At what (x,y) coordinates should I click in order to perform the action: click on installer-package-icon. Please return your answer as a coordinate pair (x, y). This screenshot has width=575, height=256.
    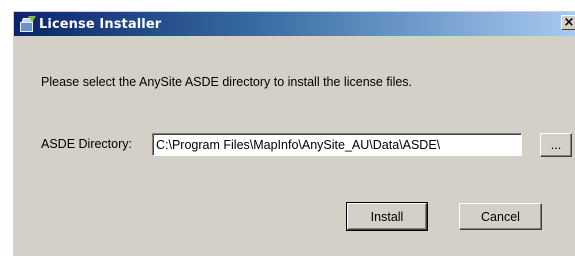
    Looking at the image, I should click on (27, 24).